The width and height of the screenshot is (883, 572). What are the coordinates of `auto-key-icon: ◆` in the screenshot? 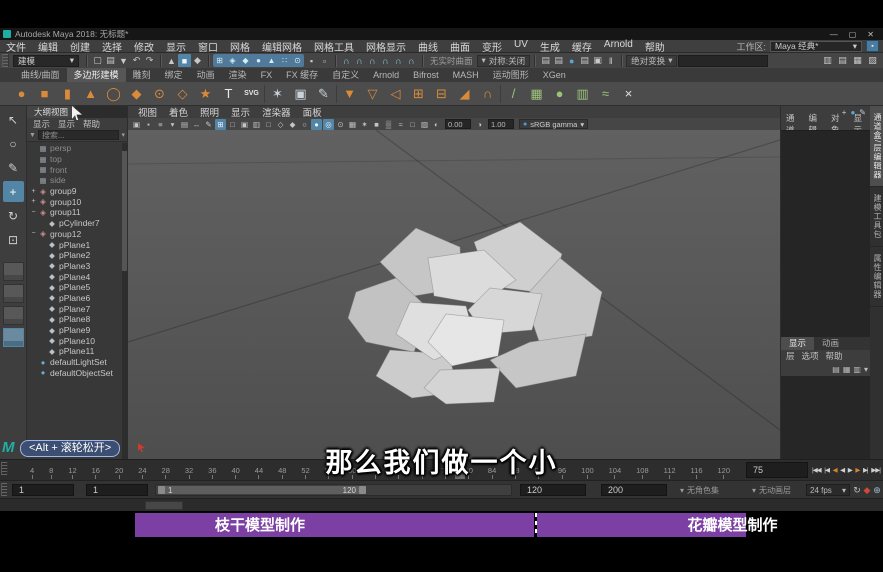 It's located at (867, 490).